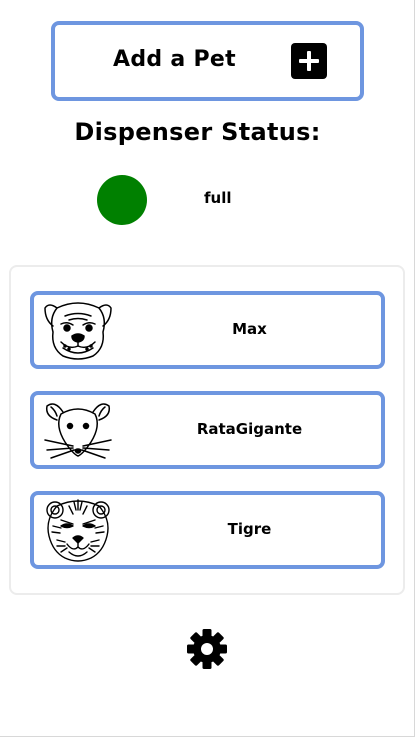 This screenshot has height=737, width=415. I want to click on plus-icon, so click(309, 61).